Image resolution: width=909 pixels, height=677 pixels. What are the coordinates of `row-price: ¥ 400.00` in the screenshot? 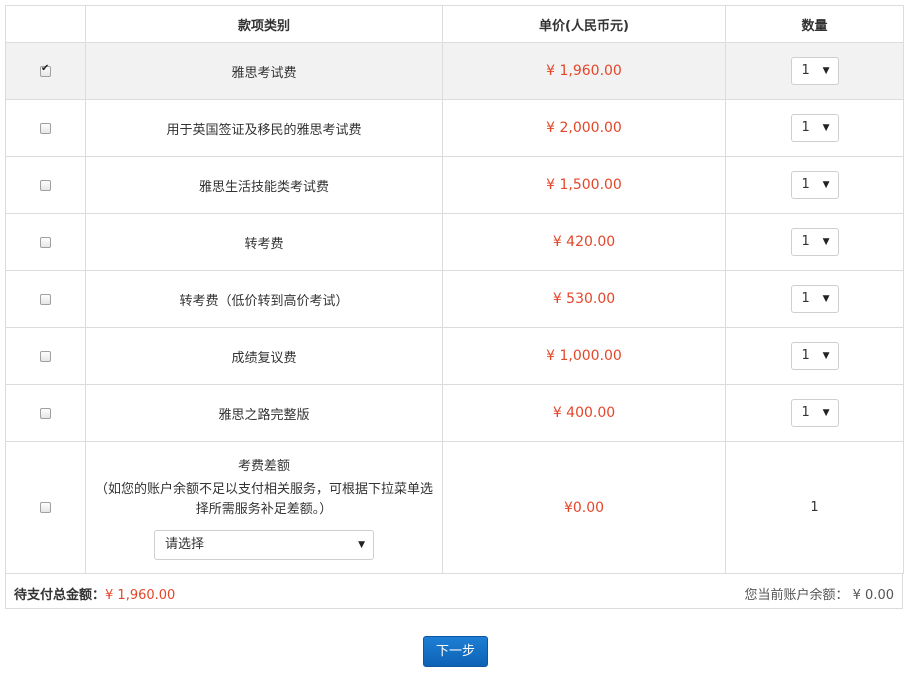 It's located at (584, 413).